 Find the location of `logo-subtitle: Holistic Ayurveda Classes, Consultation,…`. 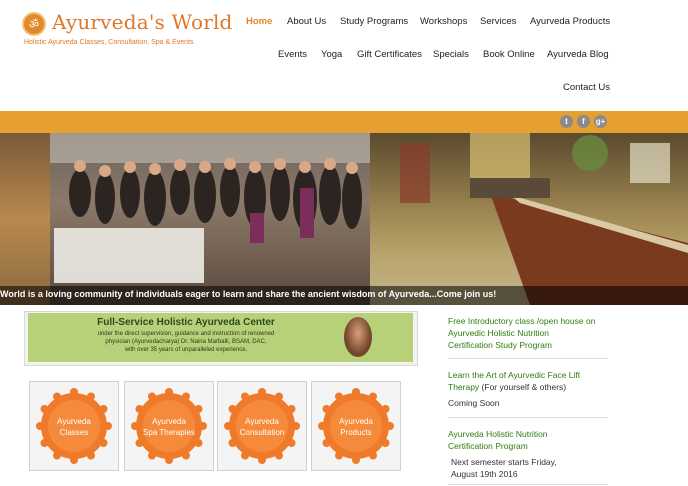

logo-subtitle: Holistic Ayurveda Classes, Consultation,… is located at coordinates (109, 42).